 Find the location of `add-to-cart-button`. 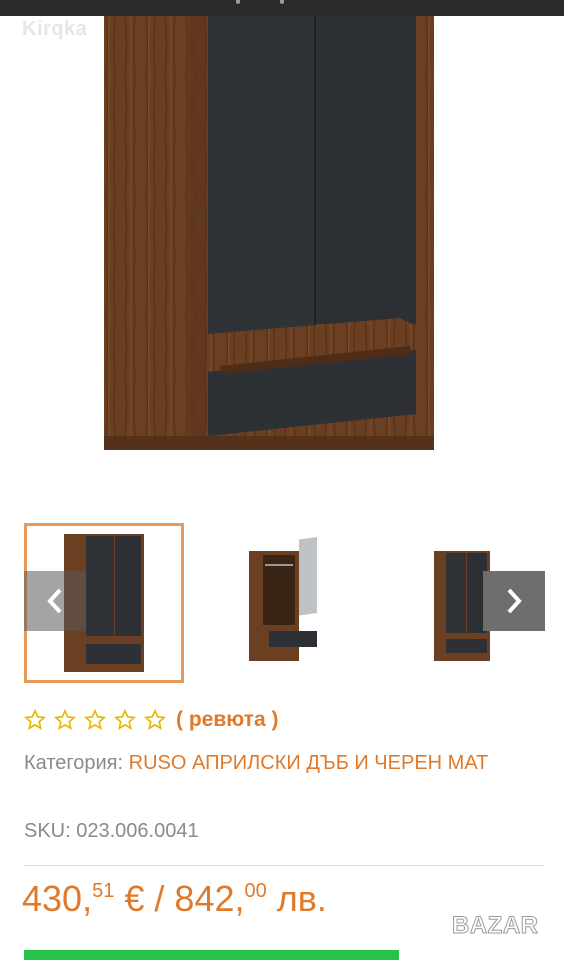

add-to-cart-button is located at coordinates (211, 955).